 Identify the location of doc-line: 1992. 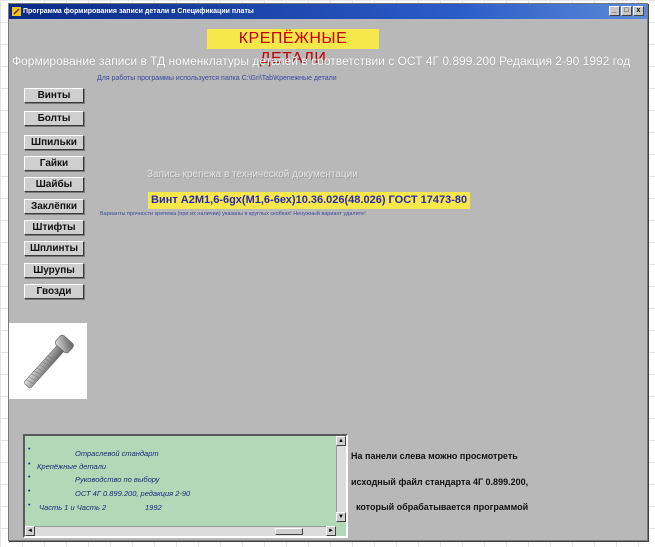
(153, 507).